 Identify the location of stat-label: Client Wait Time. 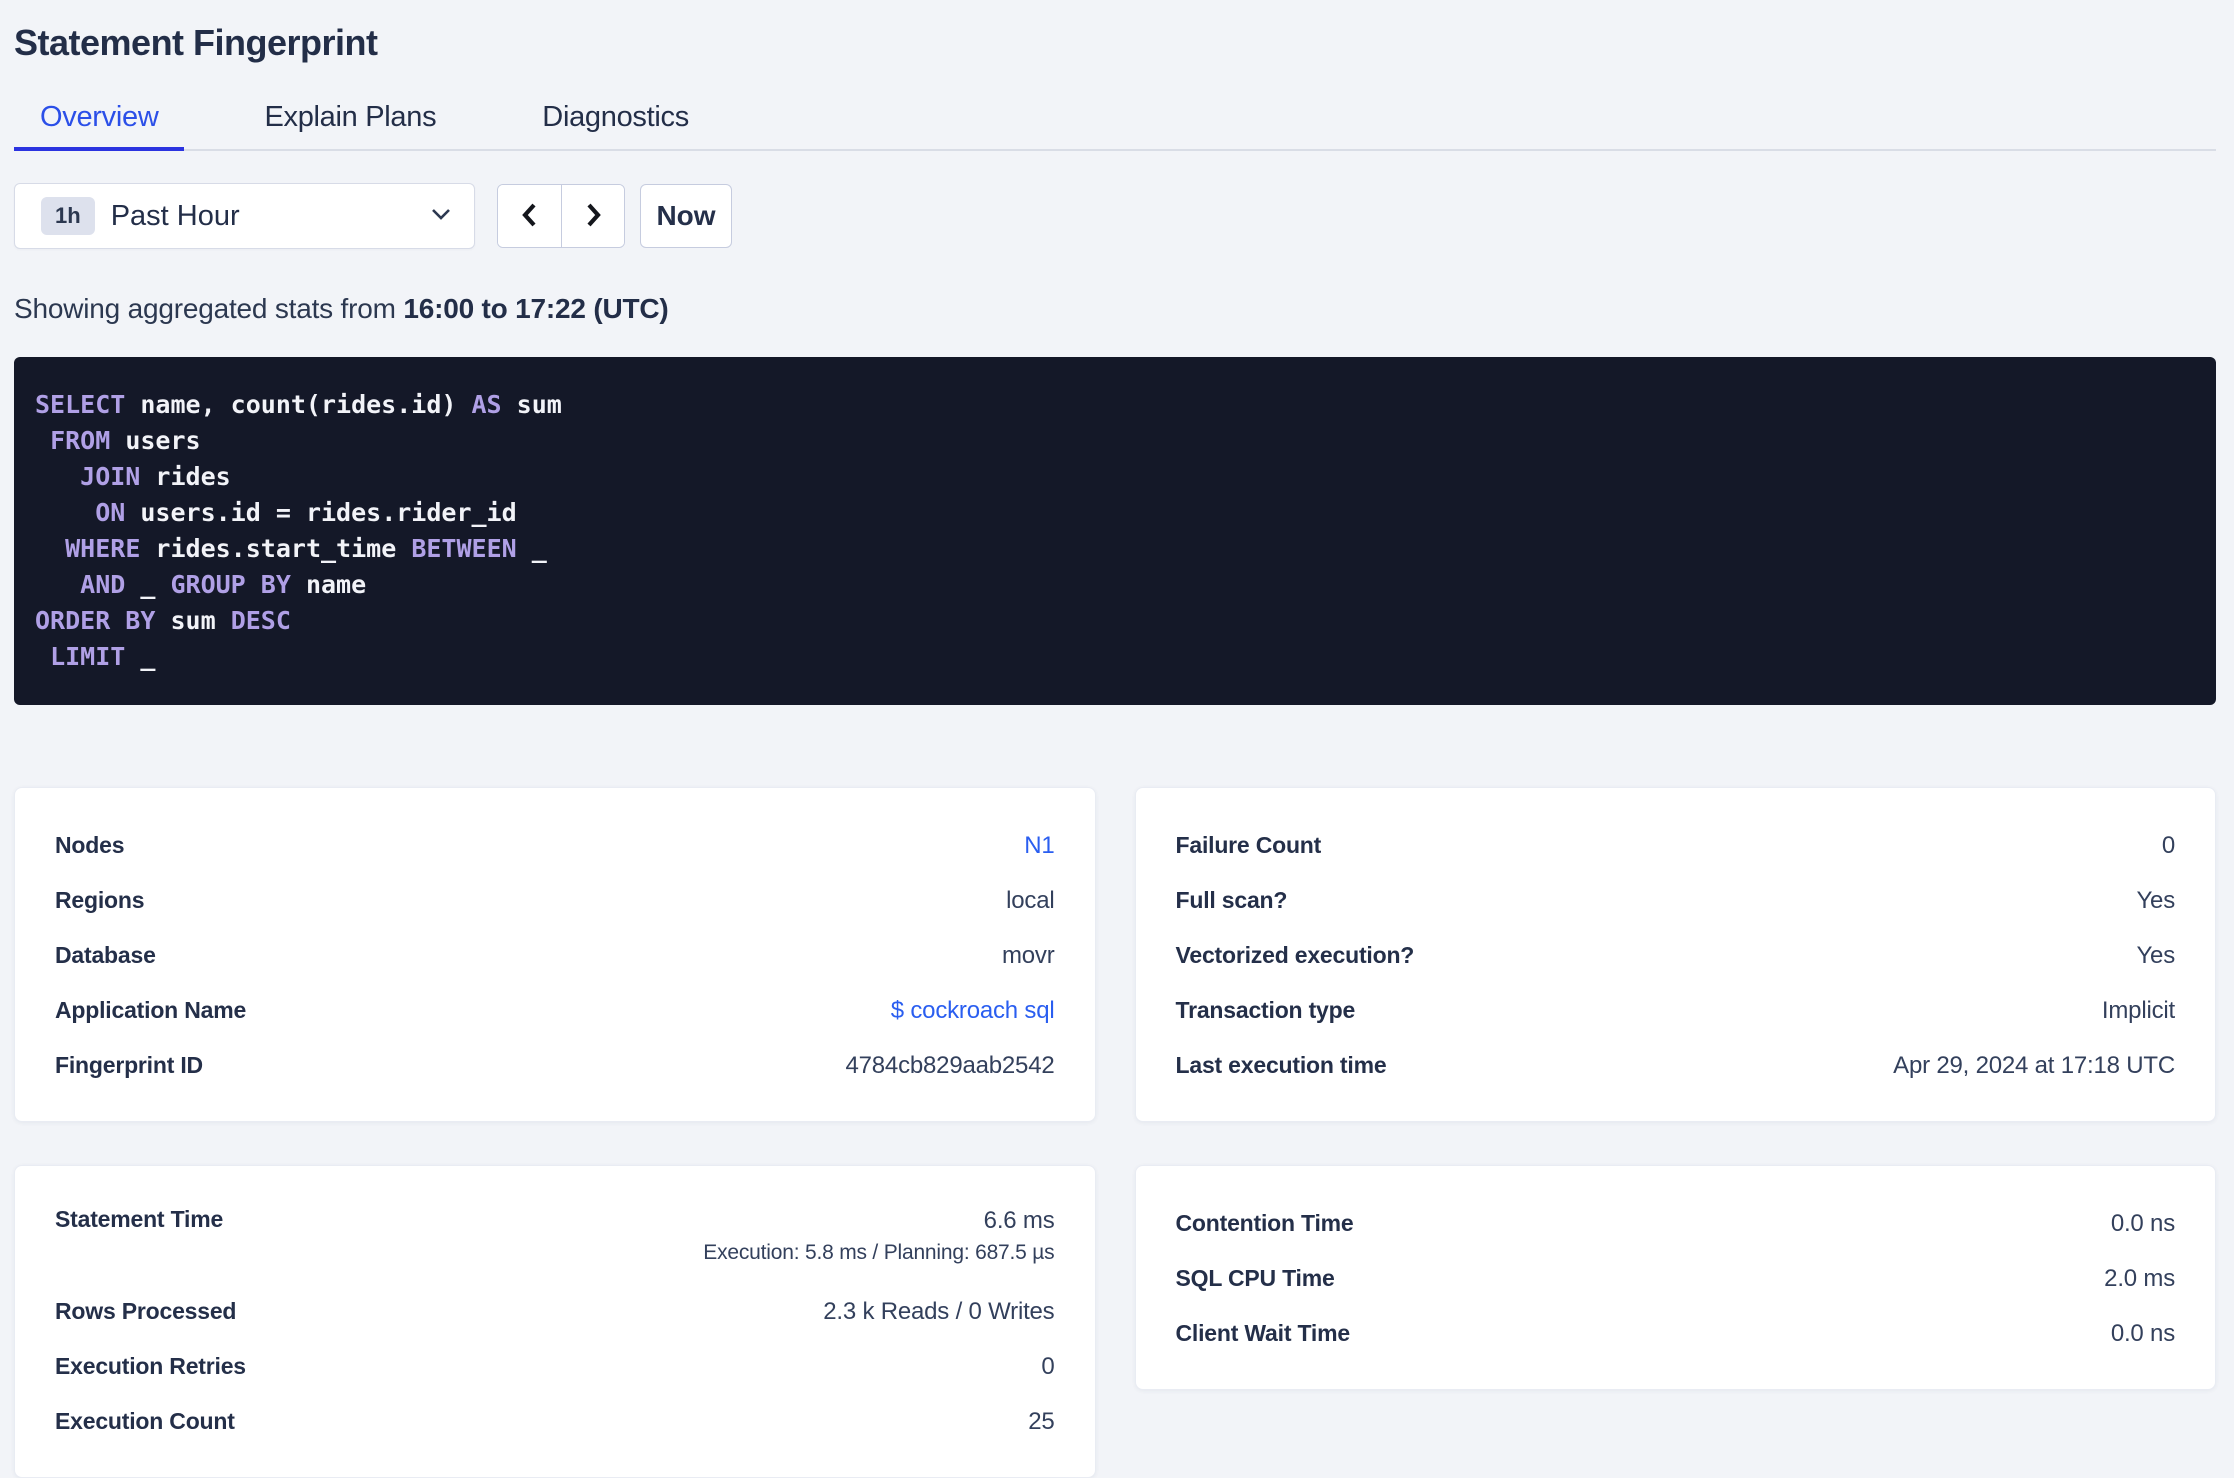
(1263, 1333).